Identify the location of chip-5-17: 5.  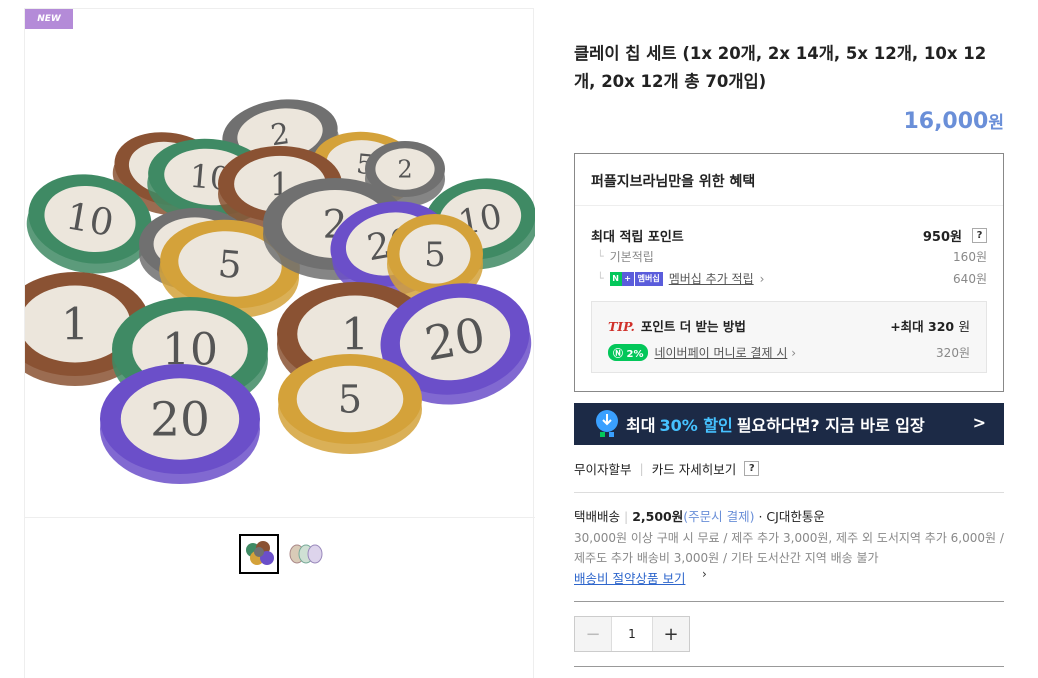
(350, 404).